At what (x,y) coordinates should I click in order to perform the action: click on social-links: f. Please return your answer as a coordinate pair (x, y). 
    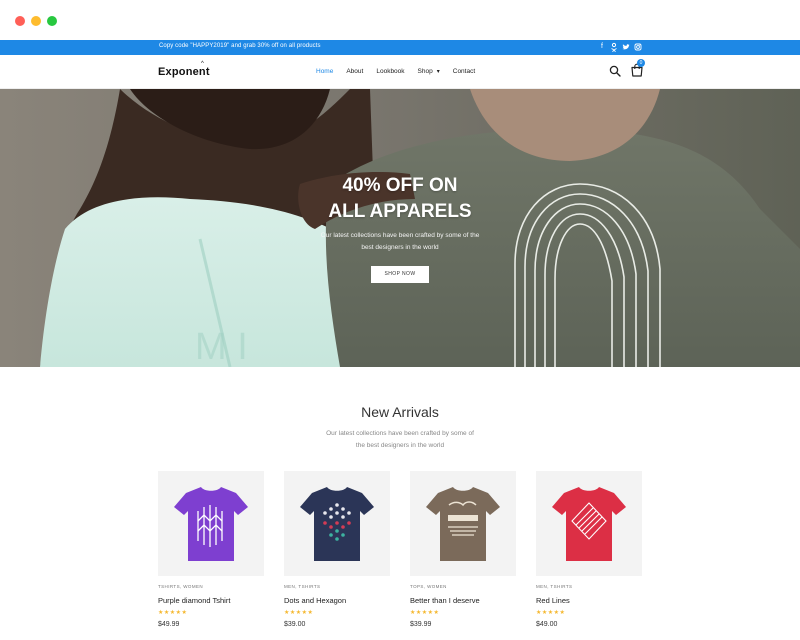
    Looking at the image, I should click on (620, 47).